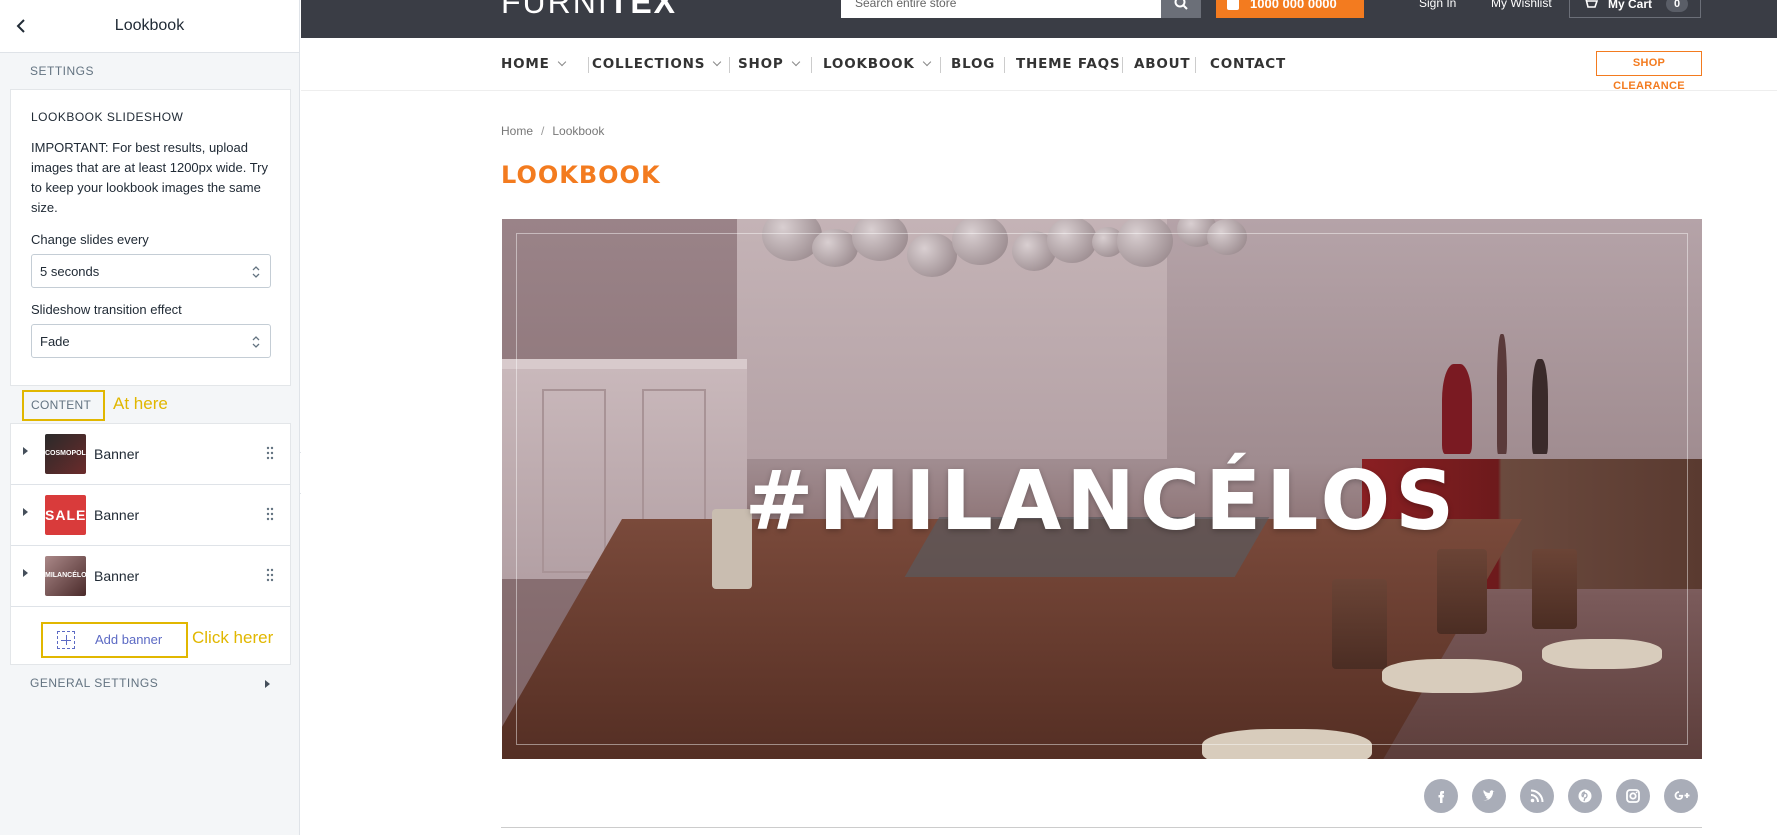  Describe the element at coordinates (1233, 5) in the screenshot. I see `phone-icon` at that location.